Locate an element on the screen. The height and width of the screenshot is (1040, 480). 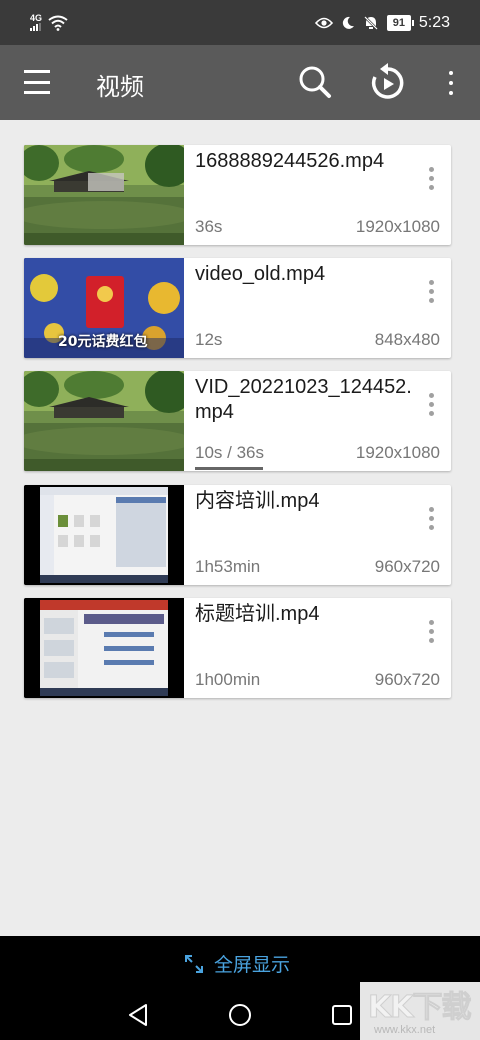
video-item: 20元话费红包 video_old.mp4 12s 848x480 is located at coordinates (237, 308).